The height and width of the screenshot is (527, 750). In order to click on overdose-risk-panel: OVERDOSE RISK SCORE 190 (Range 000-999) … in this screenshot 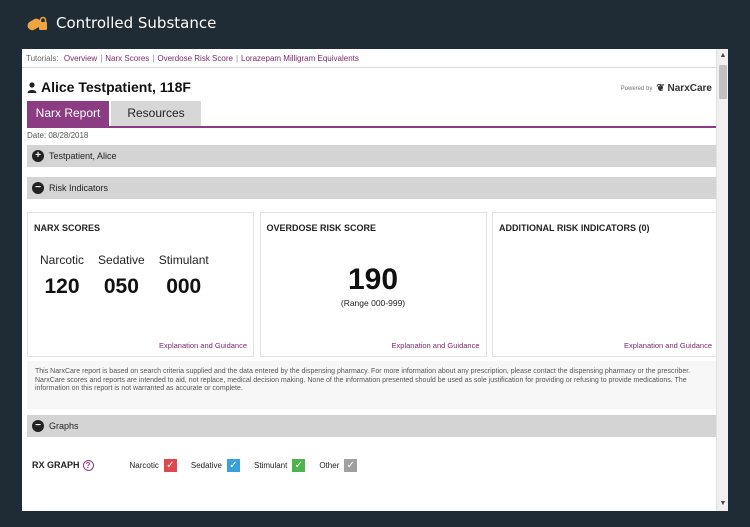, I will do `click(373, 284)`.